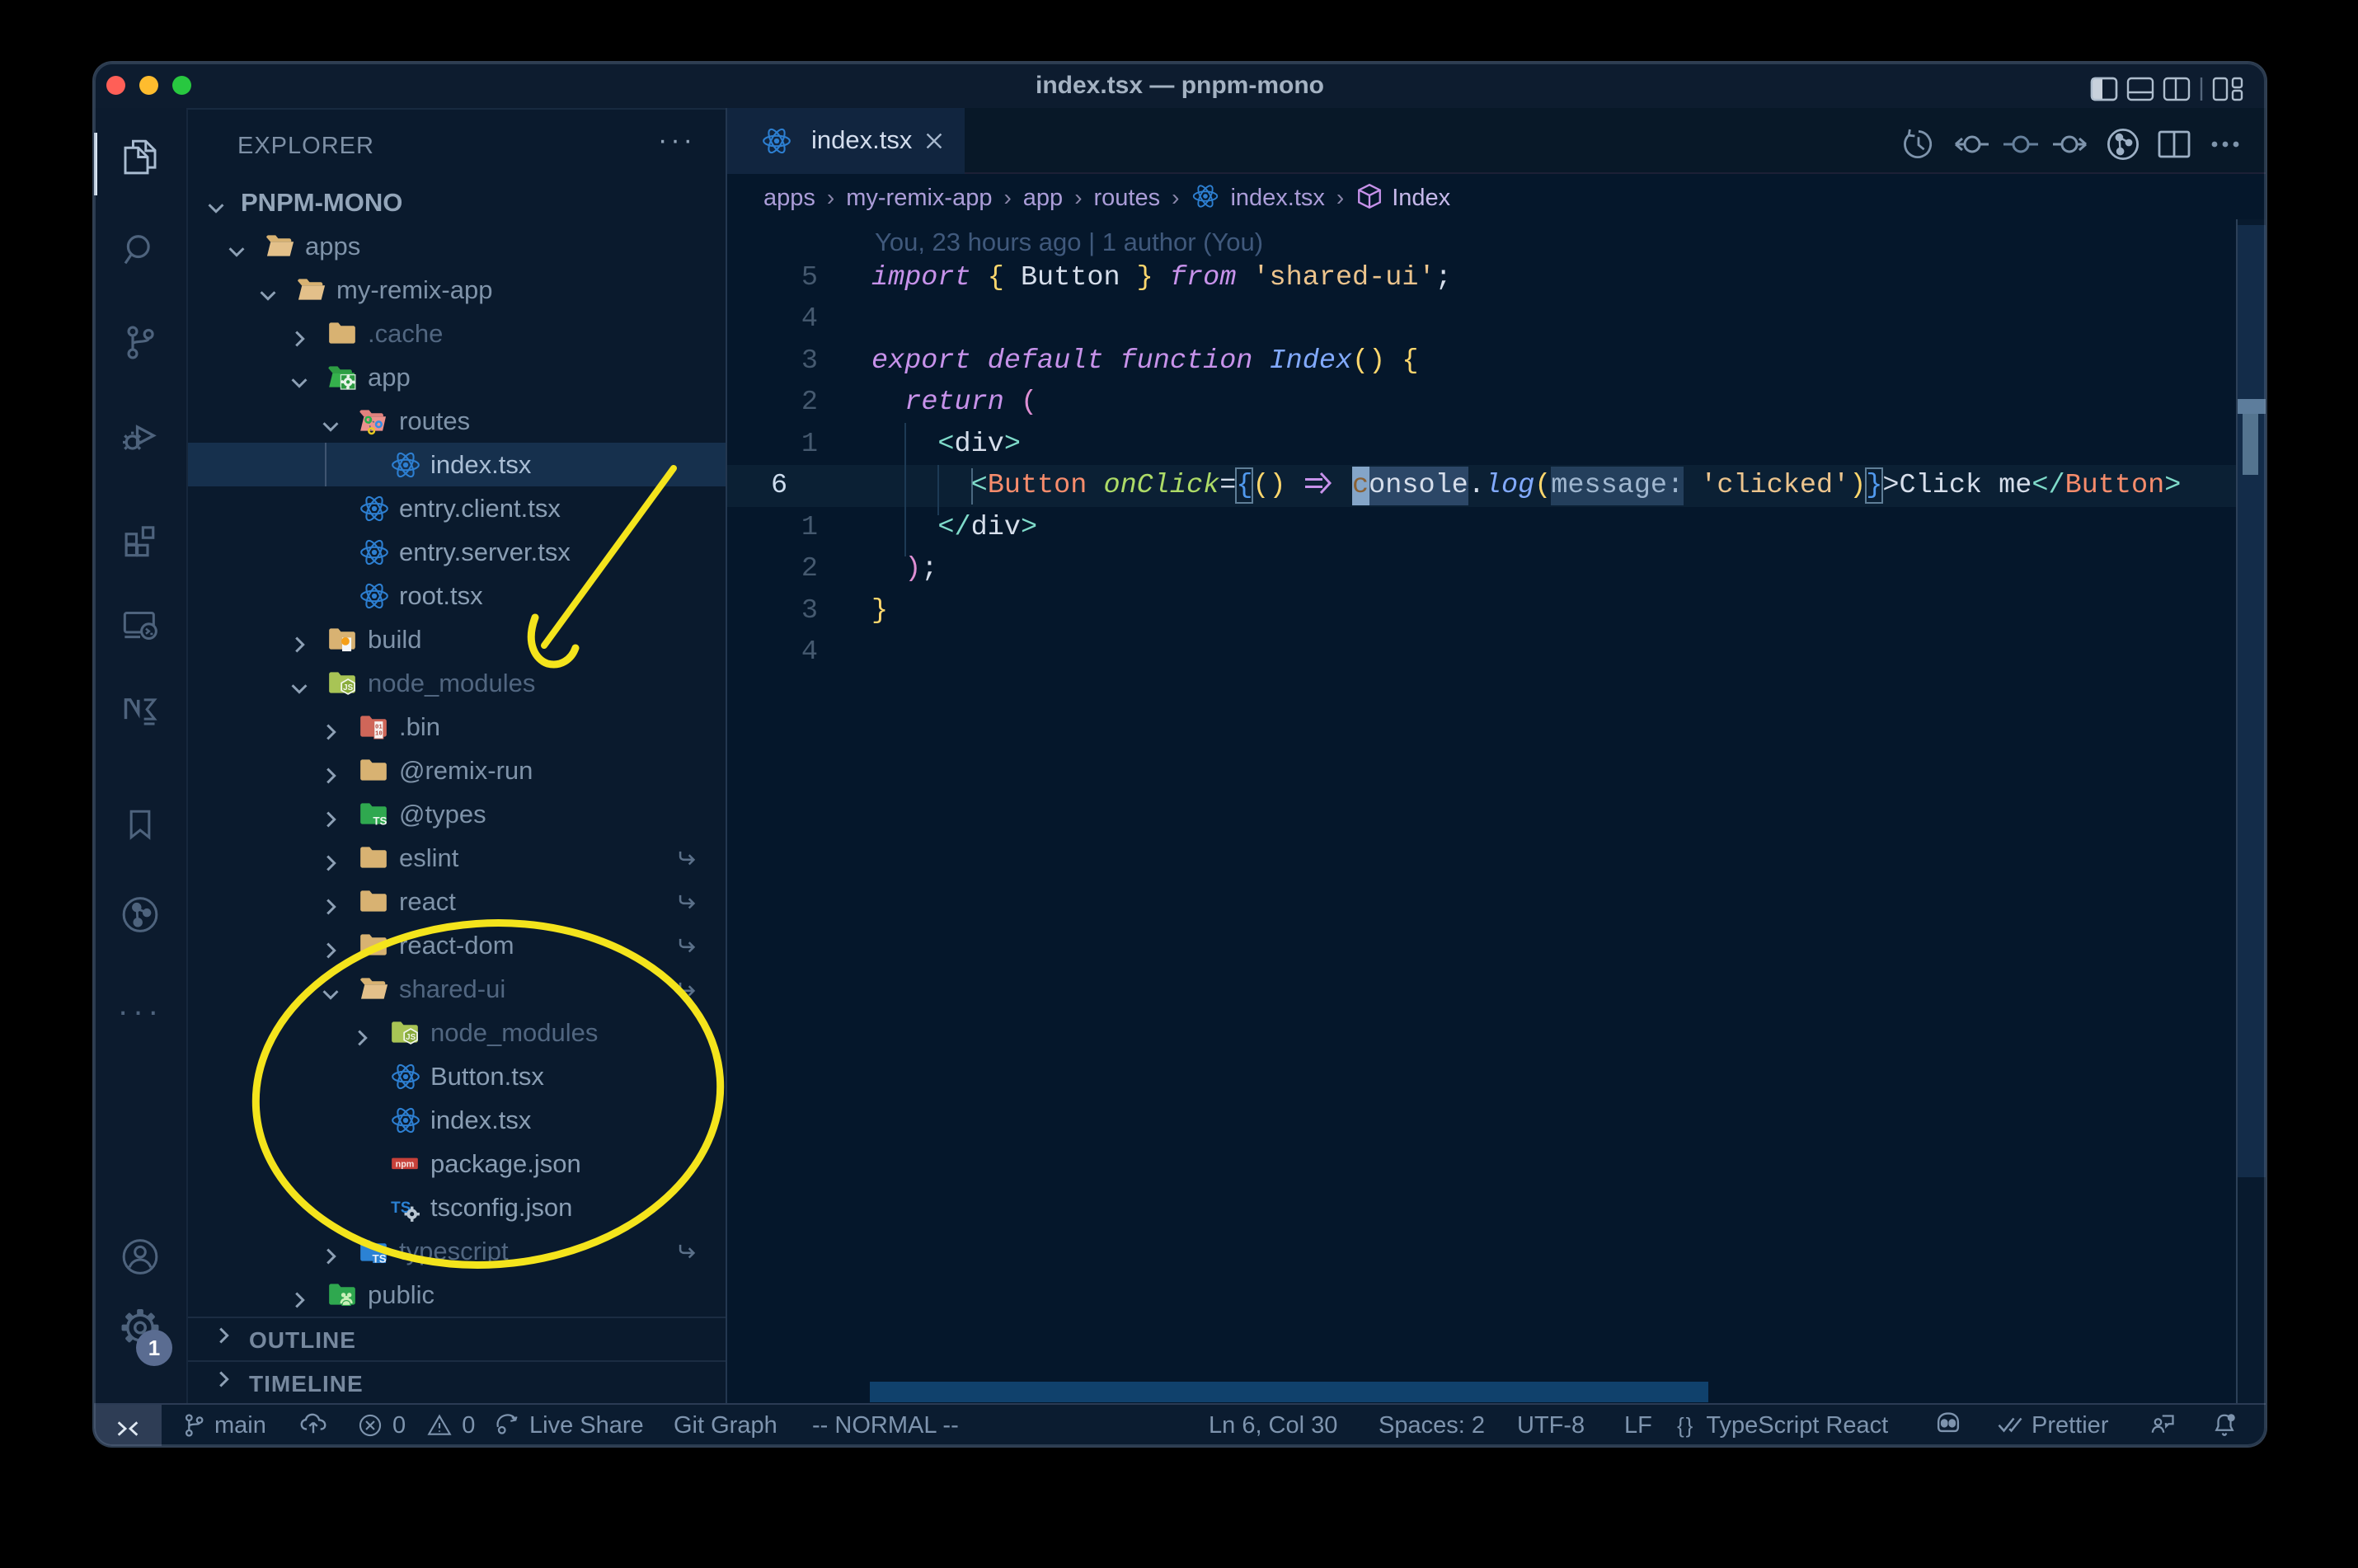  What do you see at coordinates (379, 727) in the screenshot?
I see `svg-text: 01` at bounding box center [379, 727].